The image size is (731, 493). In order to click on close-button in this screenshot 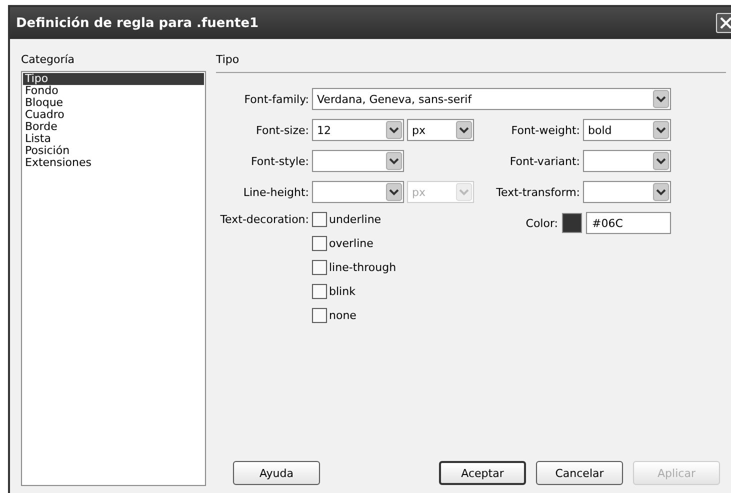, I will do `click(723, 23)`.